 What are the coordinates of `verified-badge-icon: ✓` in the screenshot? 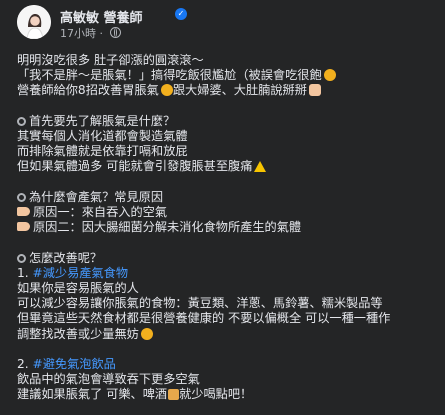 It's located at (181, 14).